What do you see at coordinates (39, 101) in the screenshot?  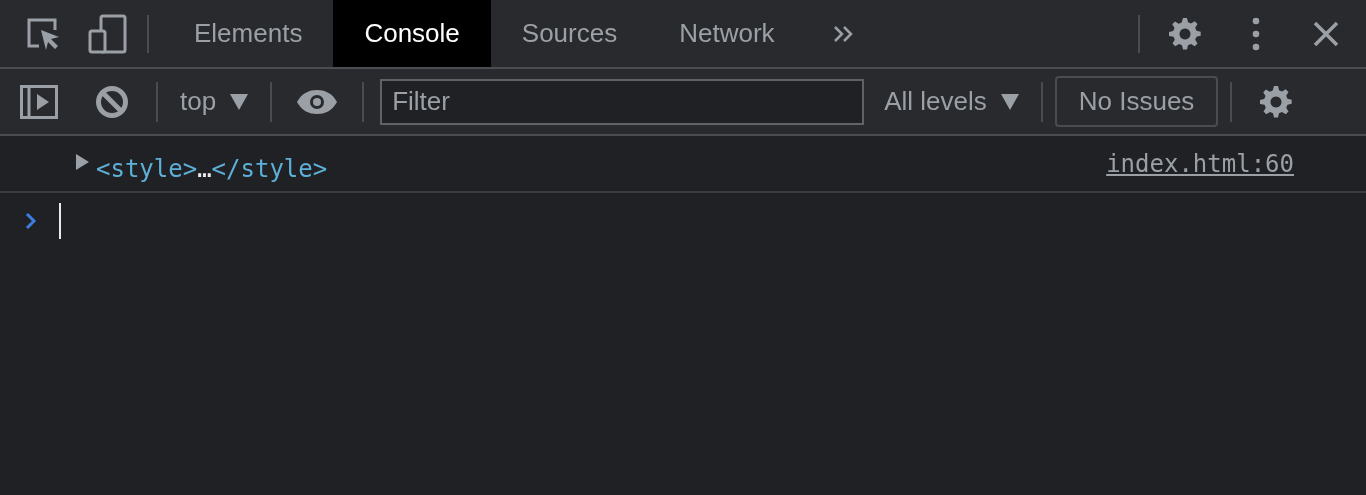 I see `sidebar-toggle-icon` at bounding box center [39, 101].